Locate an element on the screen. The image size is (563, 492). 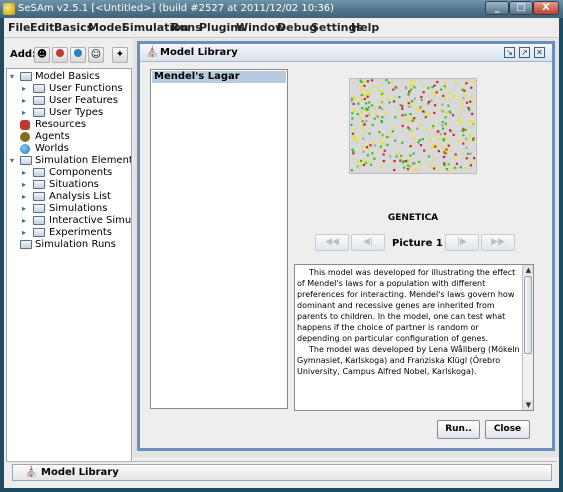
menu-runs: Runs is located at coordinates (186, 27).